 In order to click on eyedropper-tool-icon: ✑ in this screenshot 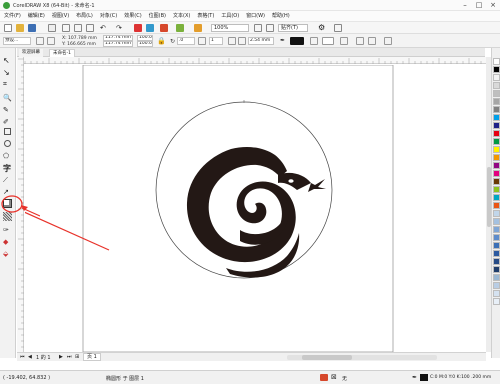, I will do `click(7, 230)`.